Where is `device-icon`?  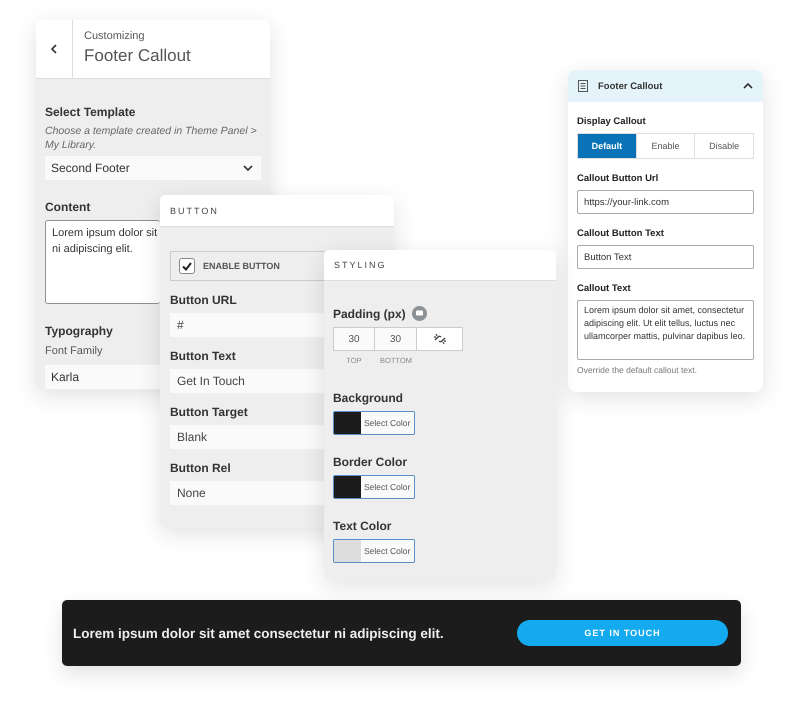 device-icon is located at coordinates (419, 313).